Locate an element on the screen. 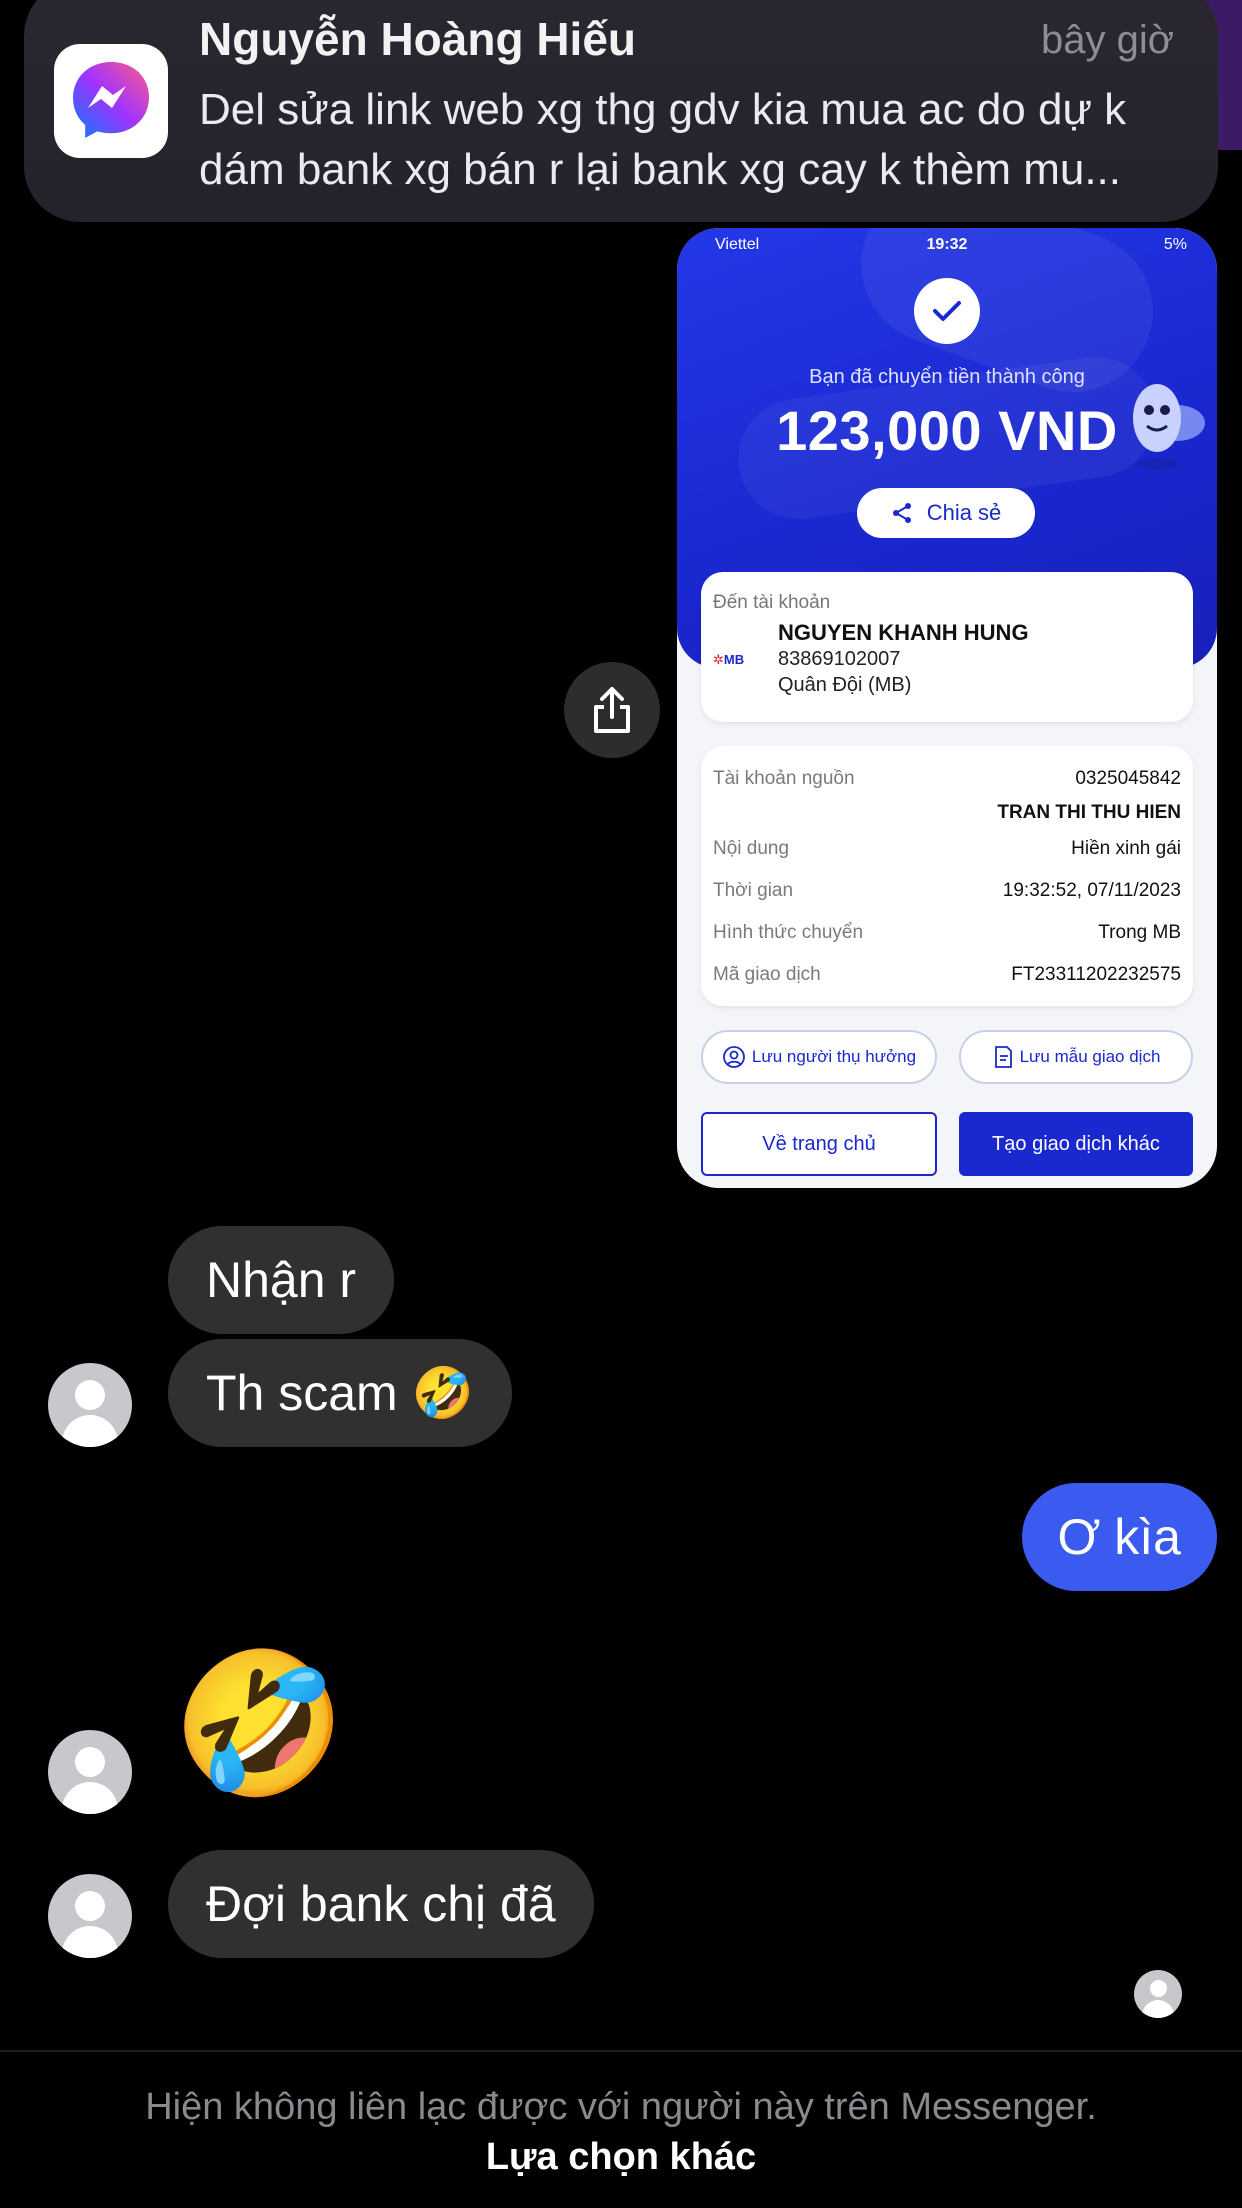  recipient-bank: Quân Đội (MB) is located at coordinates (845, 685).